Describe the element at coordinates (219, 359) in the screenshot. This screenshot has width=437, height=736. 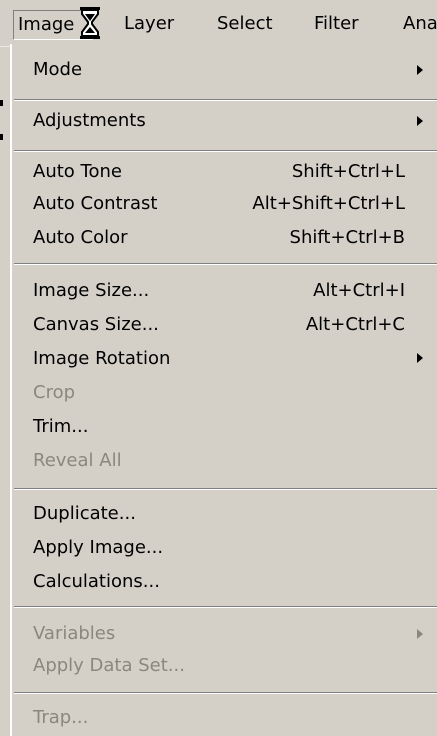
I see `menu-item-image-rotation: Image Rotation` at that location.